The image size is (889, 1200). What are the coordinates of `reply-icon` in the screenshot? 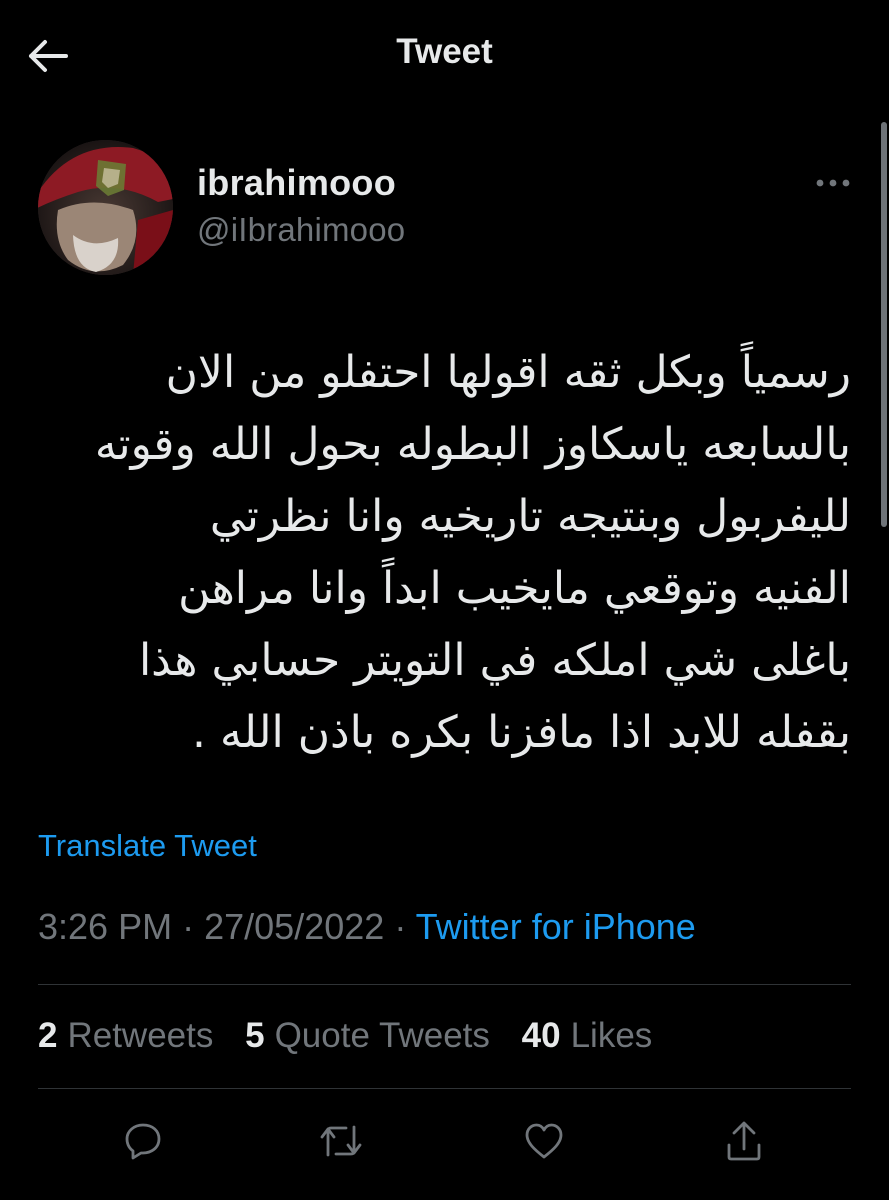 It's located at (143, 1141).